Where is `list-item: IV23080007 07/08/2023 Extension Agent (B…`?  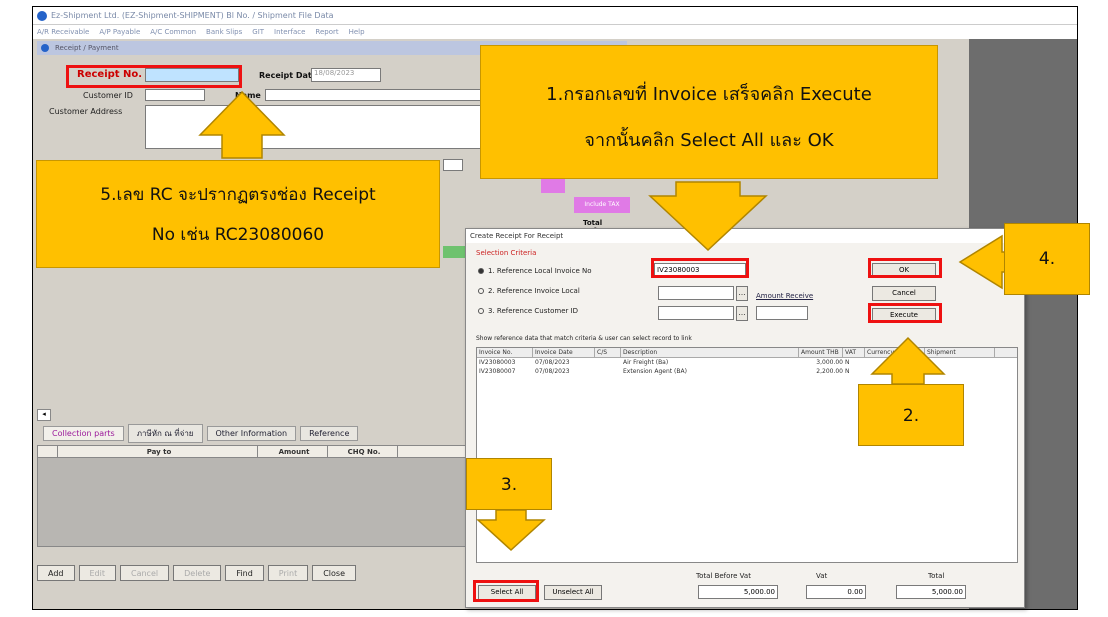 list-item: IV23080007 07/08/2023 Extension Agent (B… is located at coordinates (747, 371).